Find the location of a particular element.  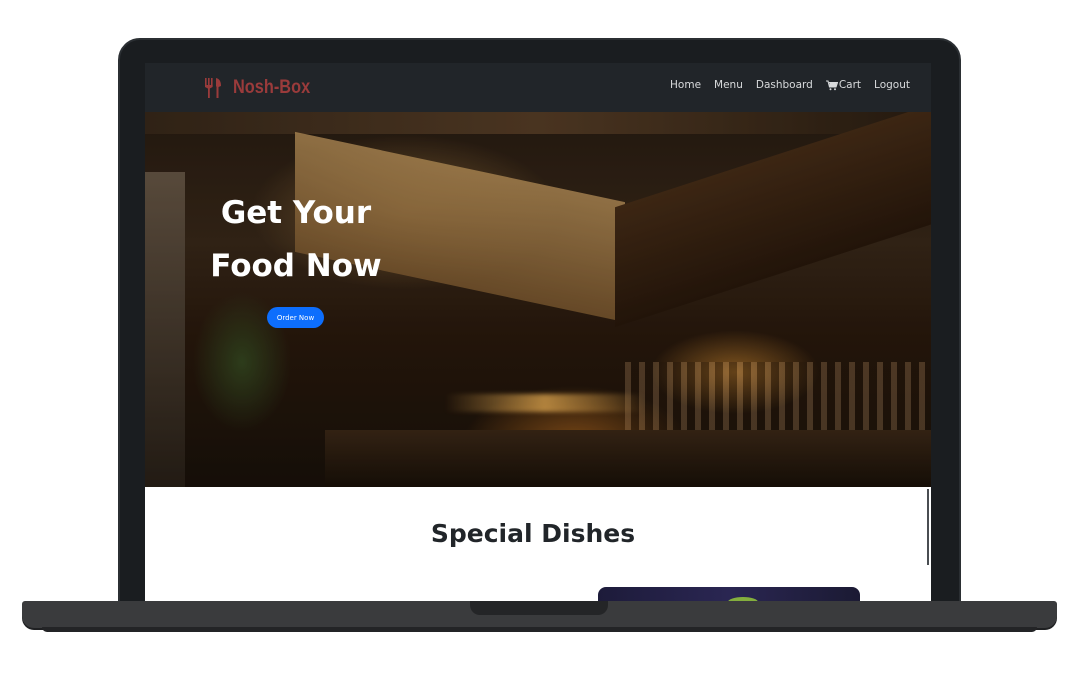

navbar: Nosh-Box Home Menu Dashboard Cart Logout is located at coordinates (538, 87).